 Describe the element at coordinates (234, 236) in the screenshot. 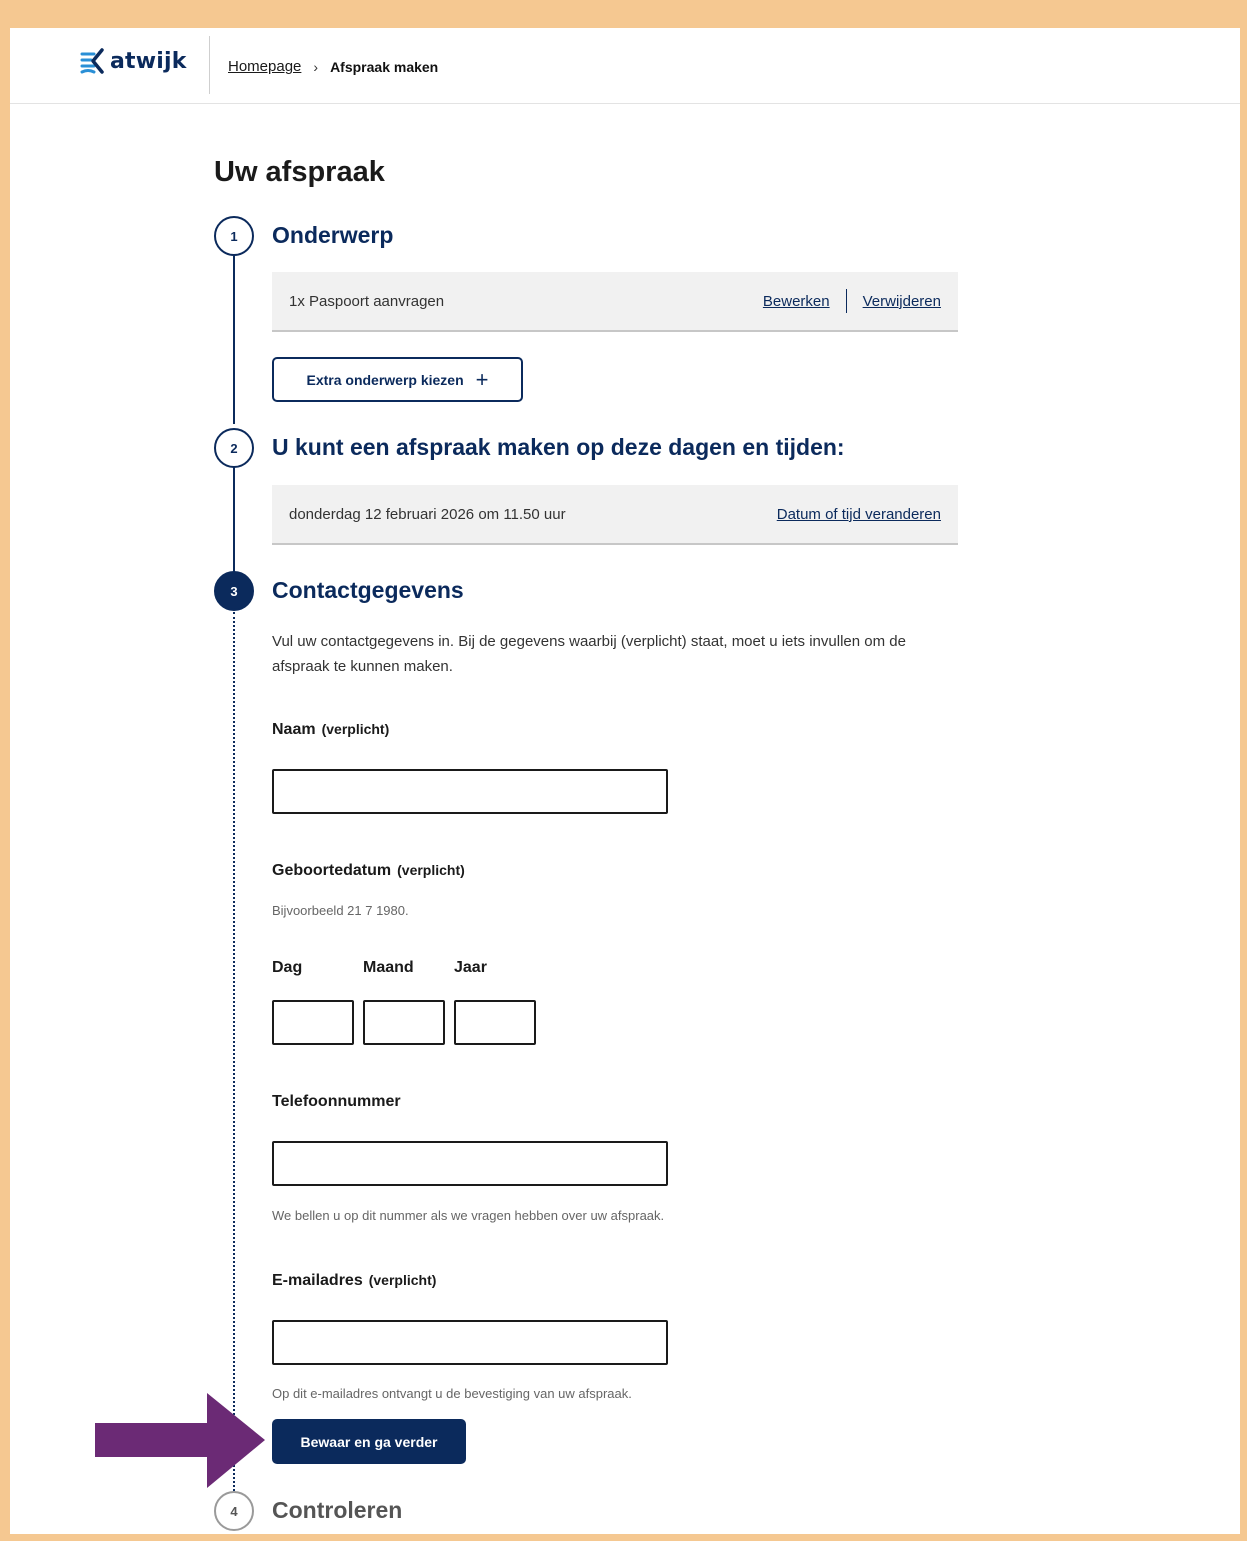

I see `step-1-number: 1` at that location.